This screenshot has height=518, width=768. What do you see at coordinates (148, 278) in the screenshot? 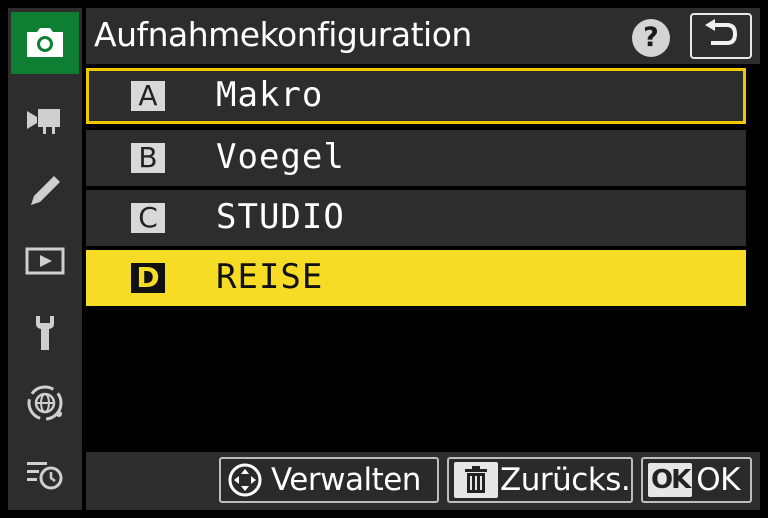
I see `bank-letter-d: D` at bounding box center [148, 278].